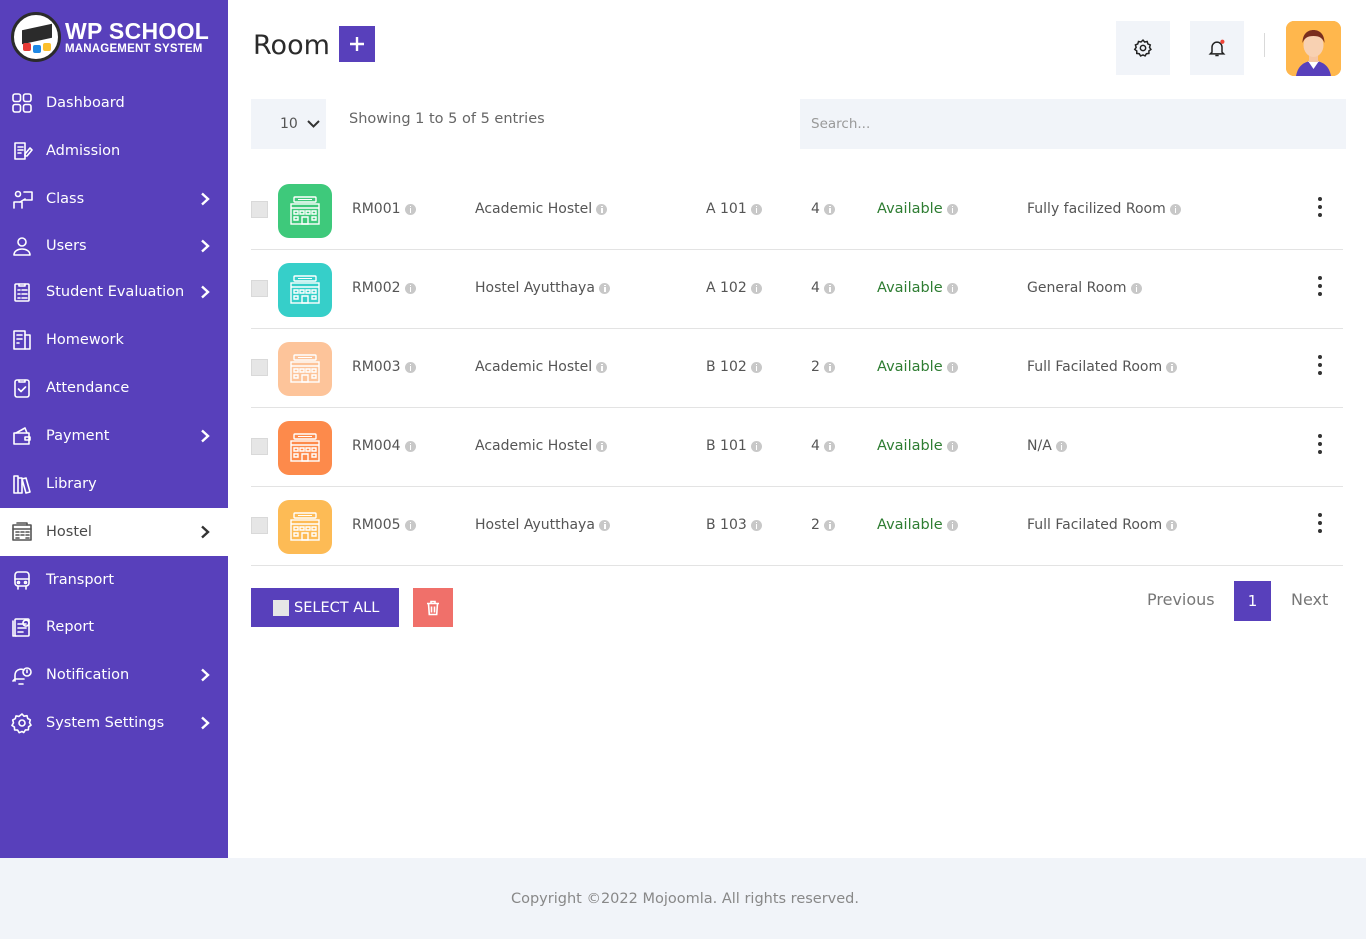 This screenshot has height=939, width=1366. I want to click on sidebar-item-label: Users, so click(66, 246).